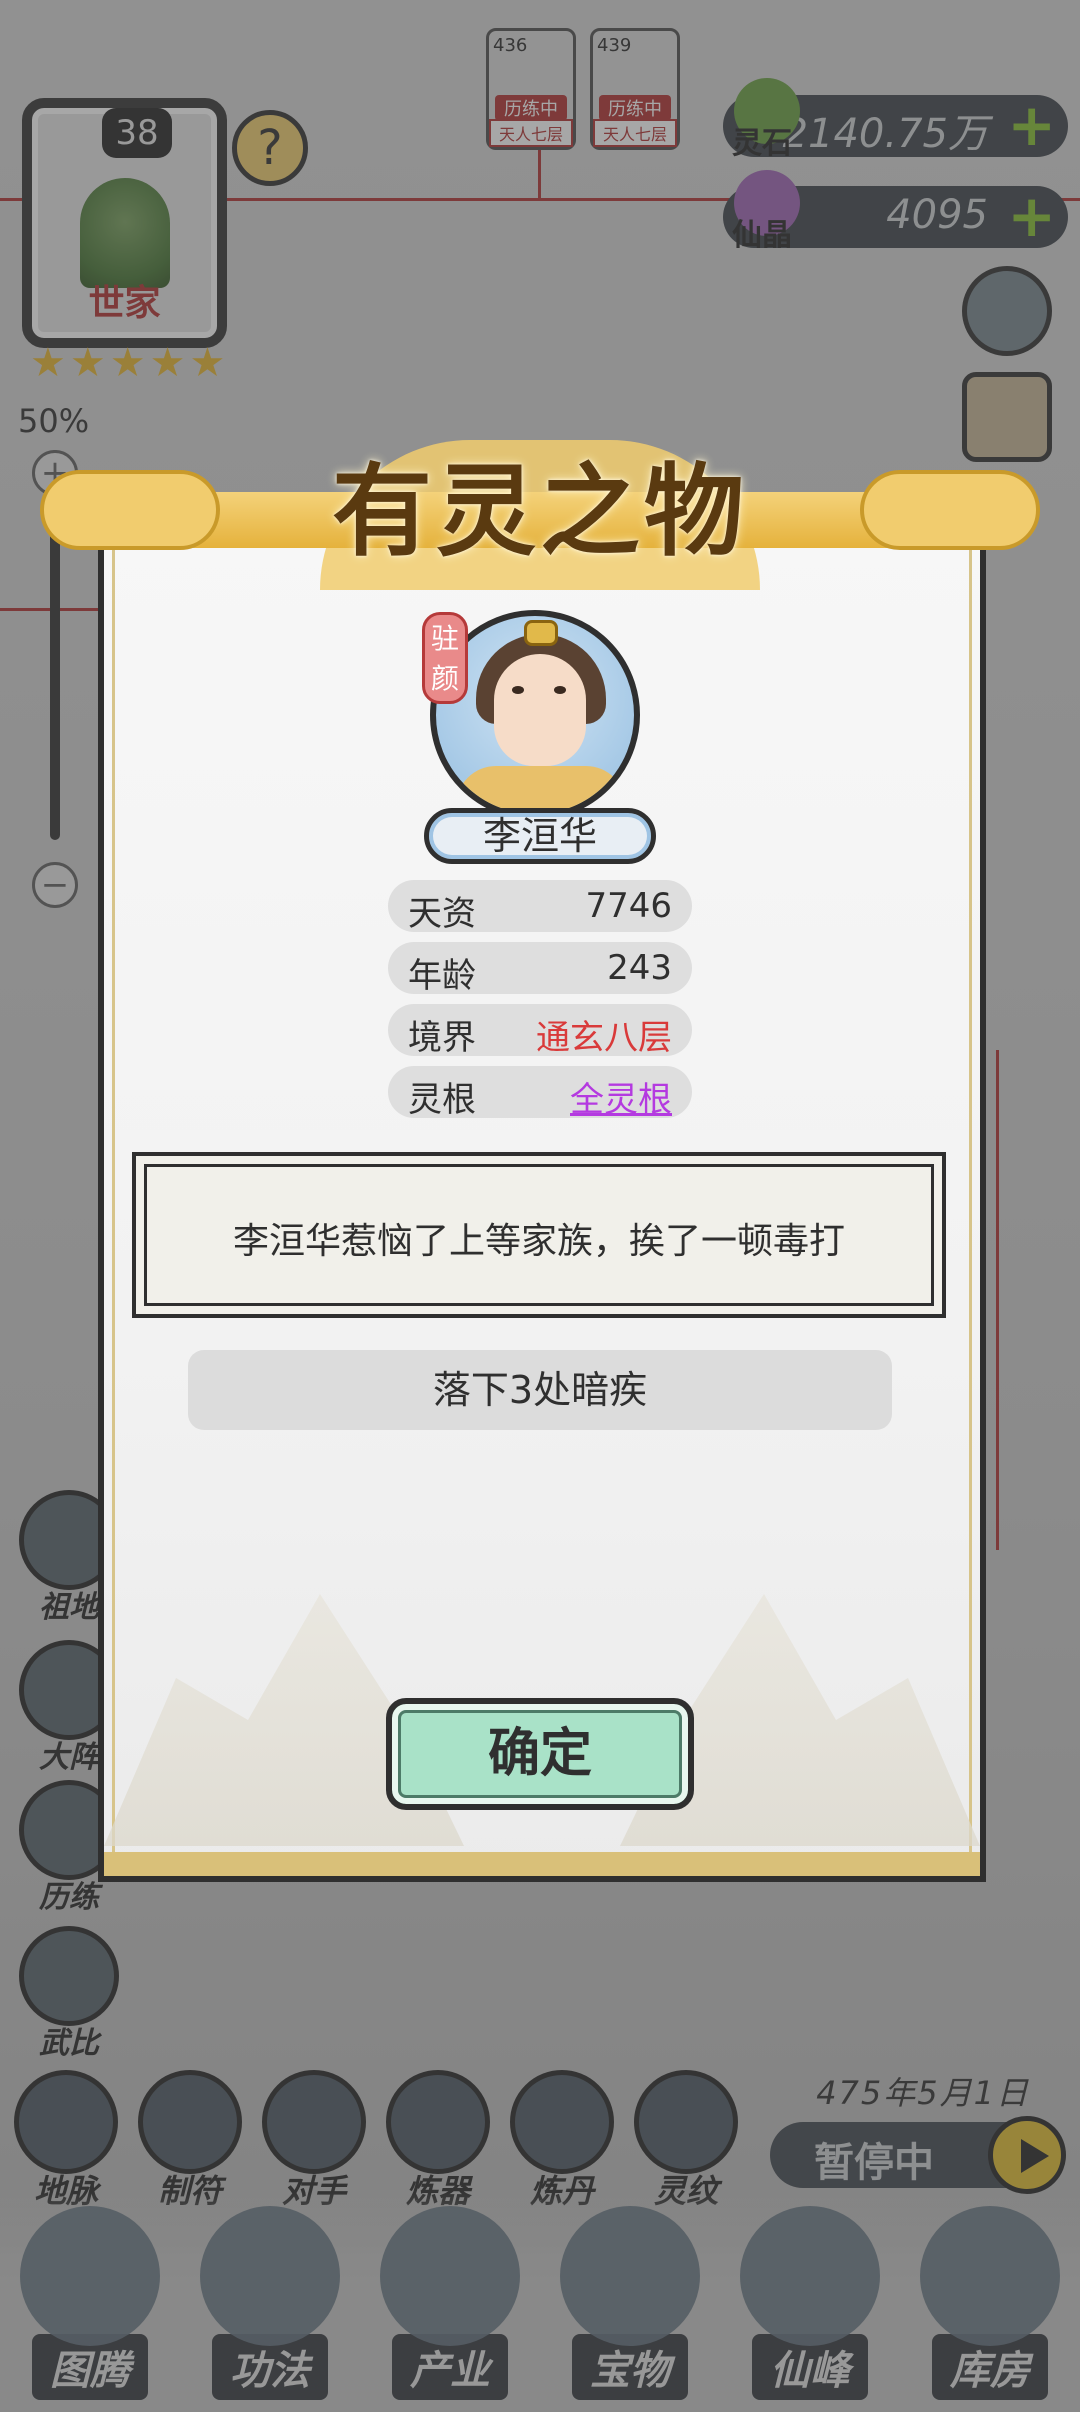 This screenshot has width=1080, height=2412. I want to click on dialog-title-banner: 有灵之物, so click(540, 510).